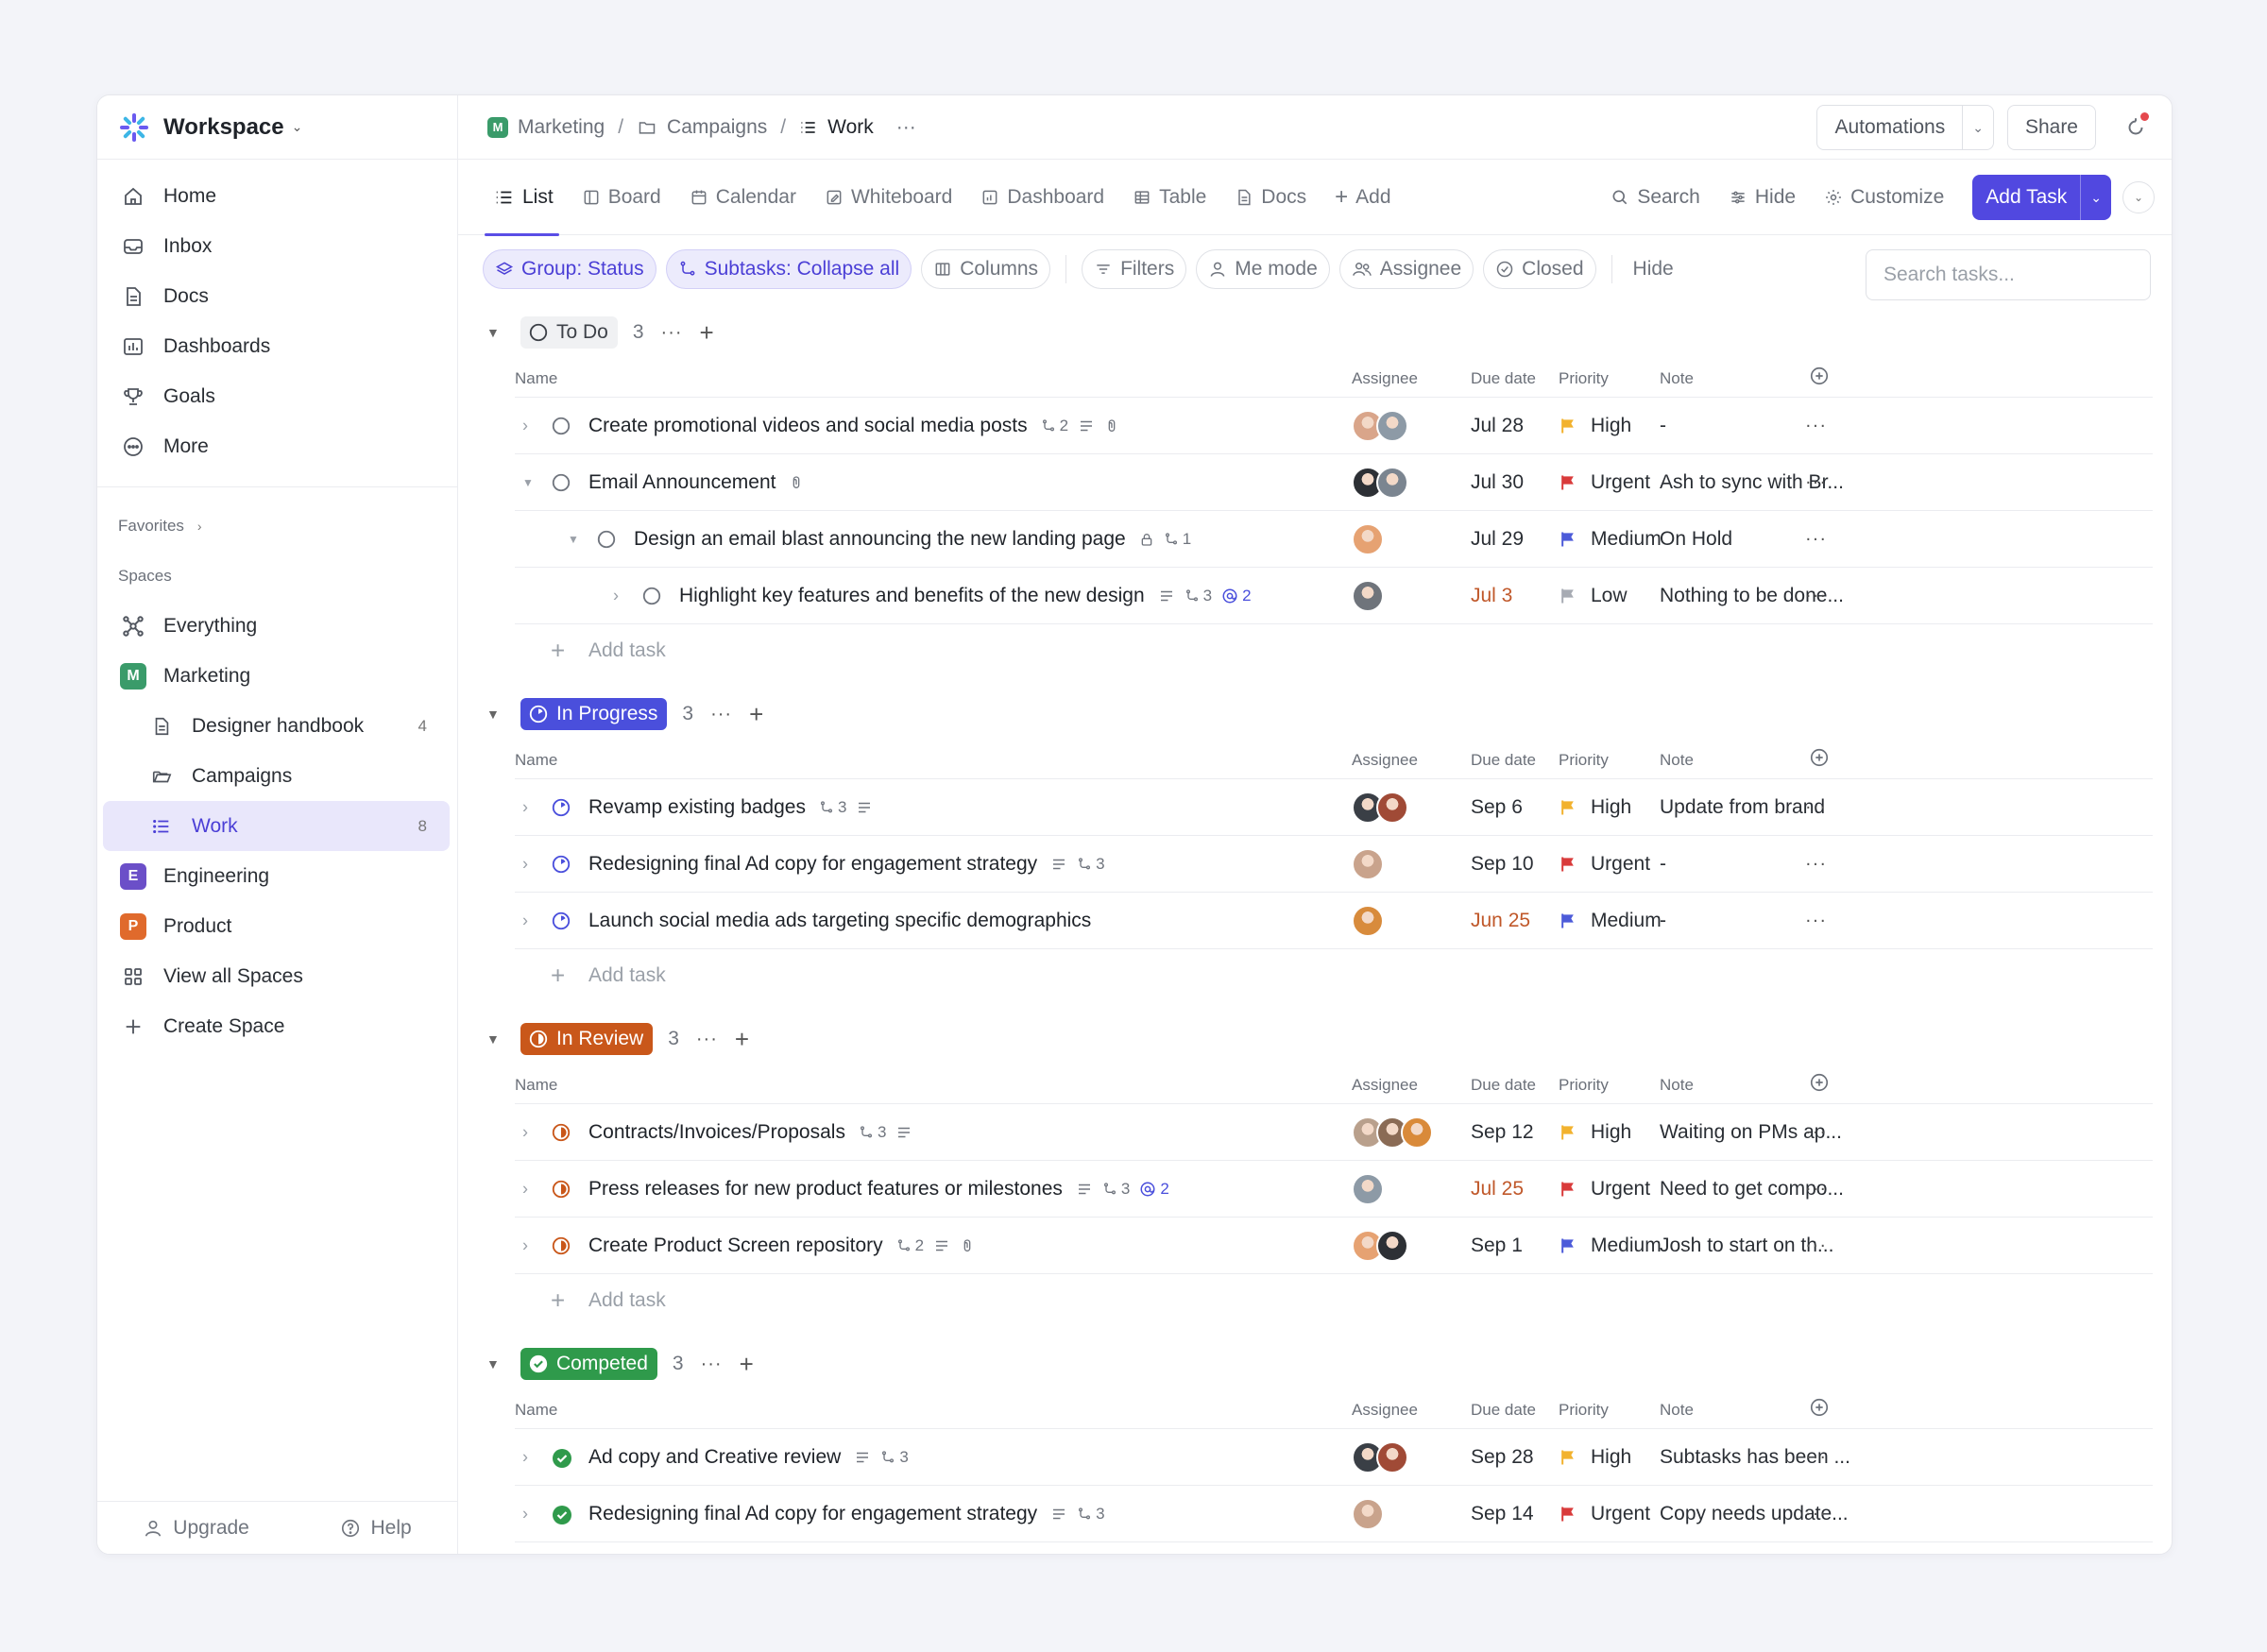 This screenshot has width=2267, height=1652. Describe the element at coordinates (1502, 864) in the screenshot. I see `due-date: Sep 10` at that location.